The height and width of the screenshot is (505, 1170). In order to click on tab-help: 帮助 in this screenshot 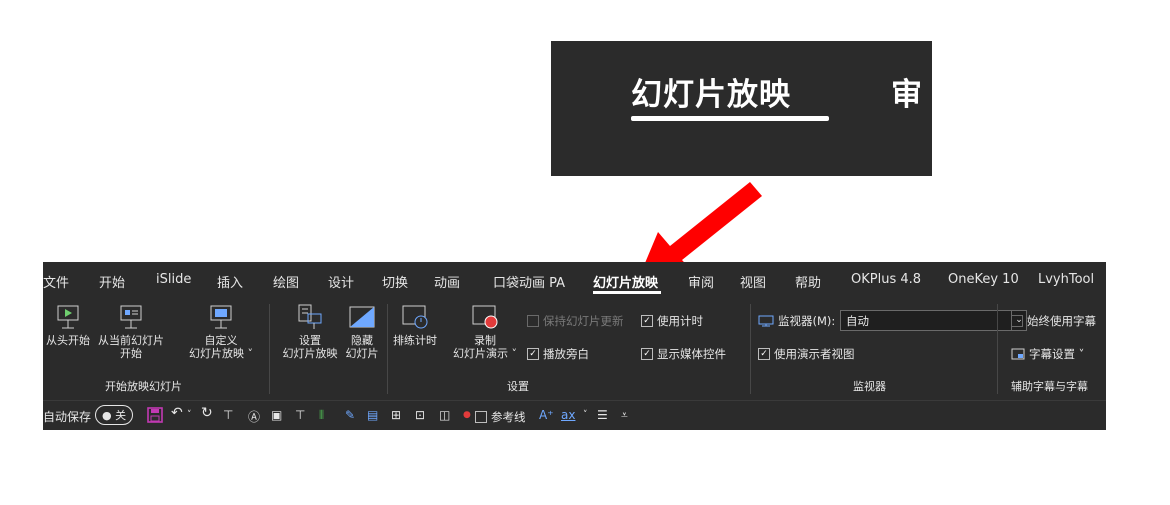, I will do `click(808, 281)`.